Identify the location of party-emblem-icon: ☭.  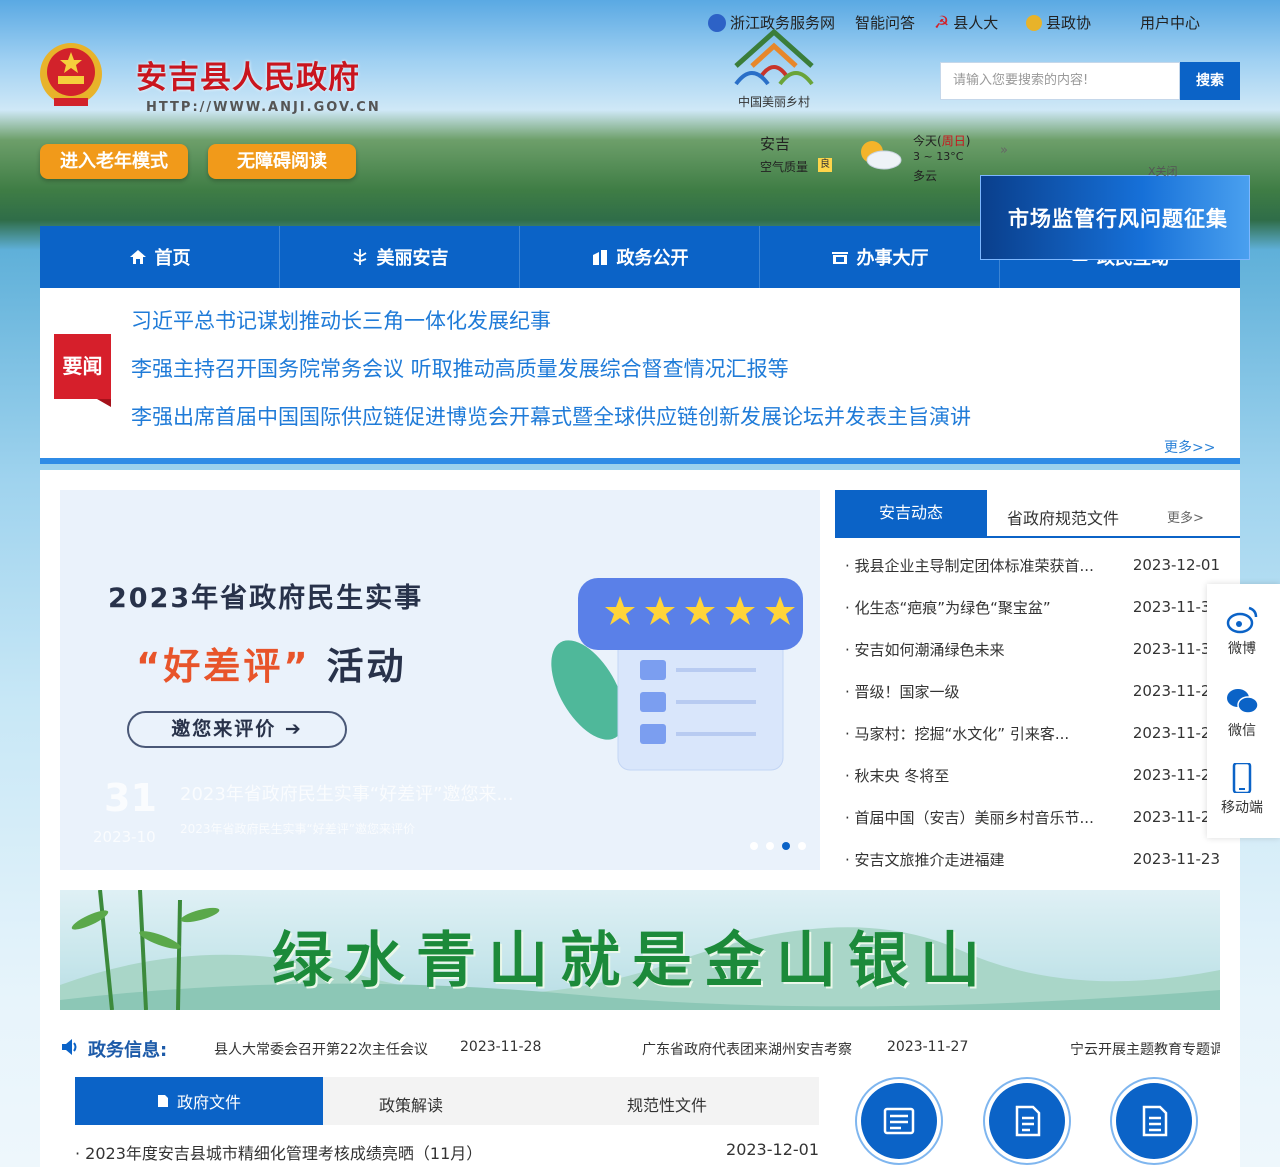
(942, 22).